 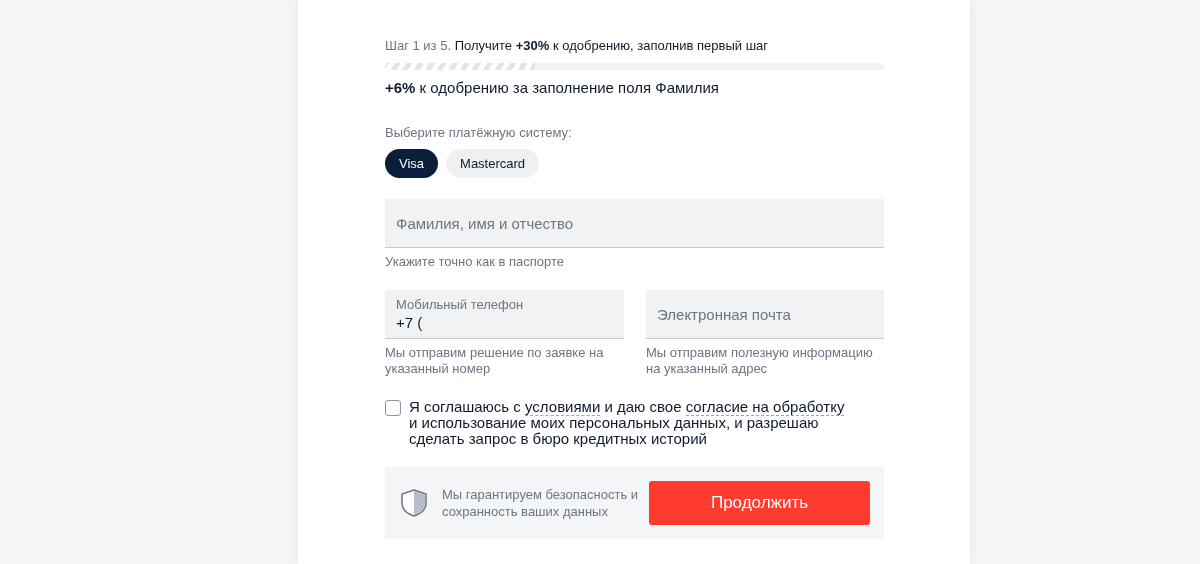 What do you see at coordinates (563, 407) in the screenshot?
I see `consent-link: условиями` at bounding box center [563, 407].